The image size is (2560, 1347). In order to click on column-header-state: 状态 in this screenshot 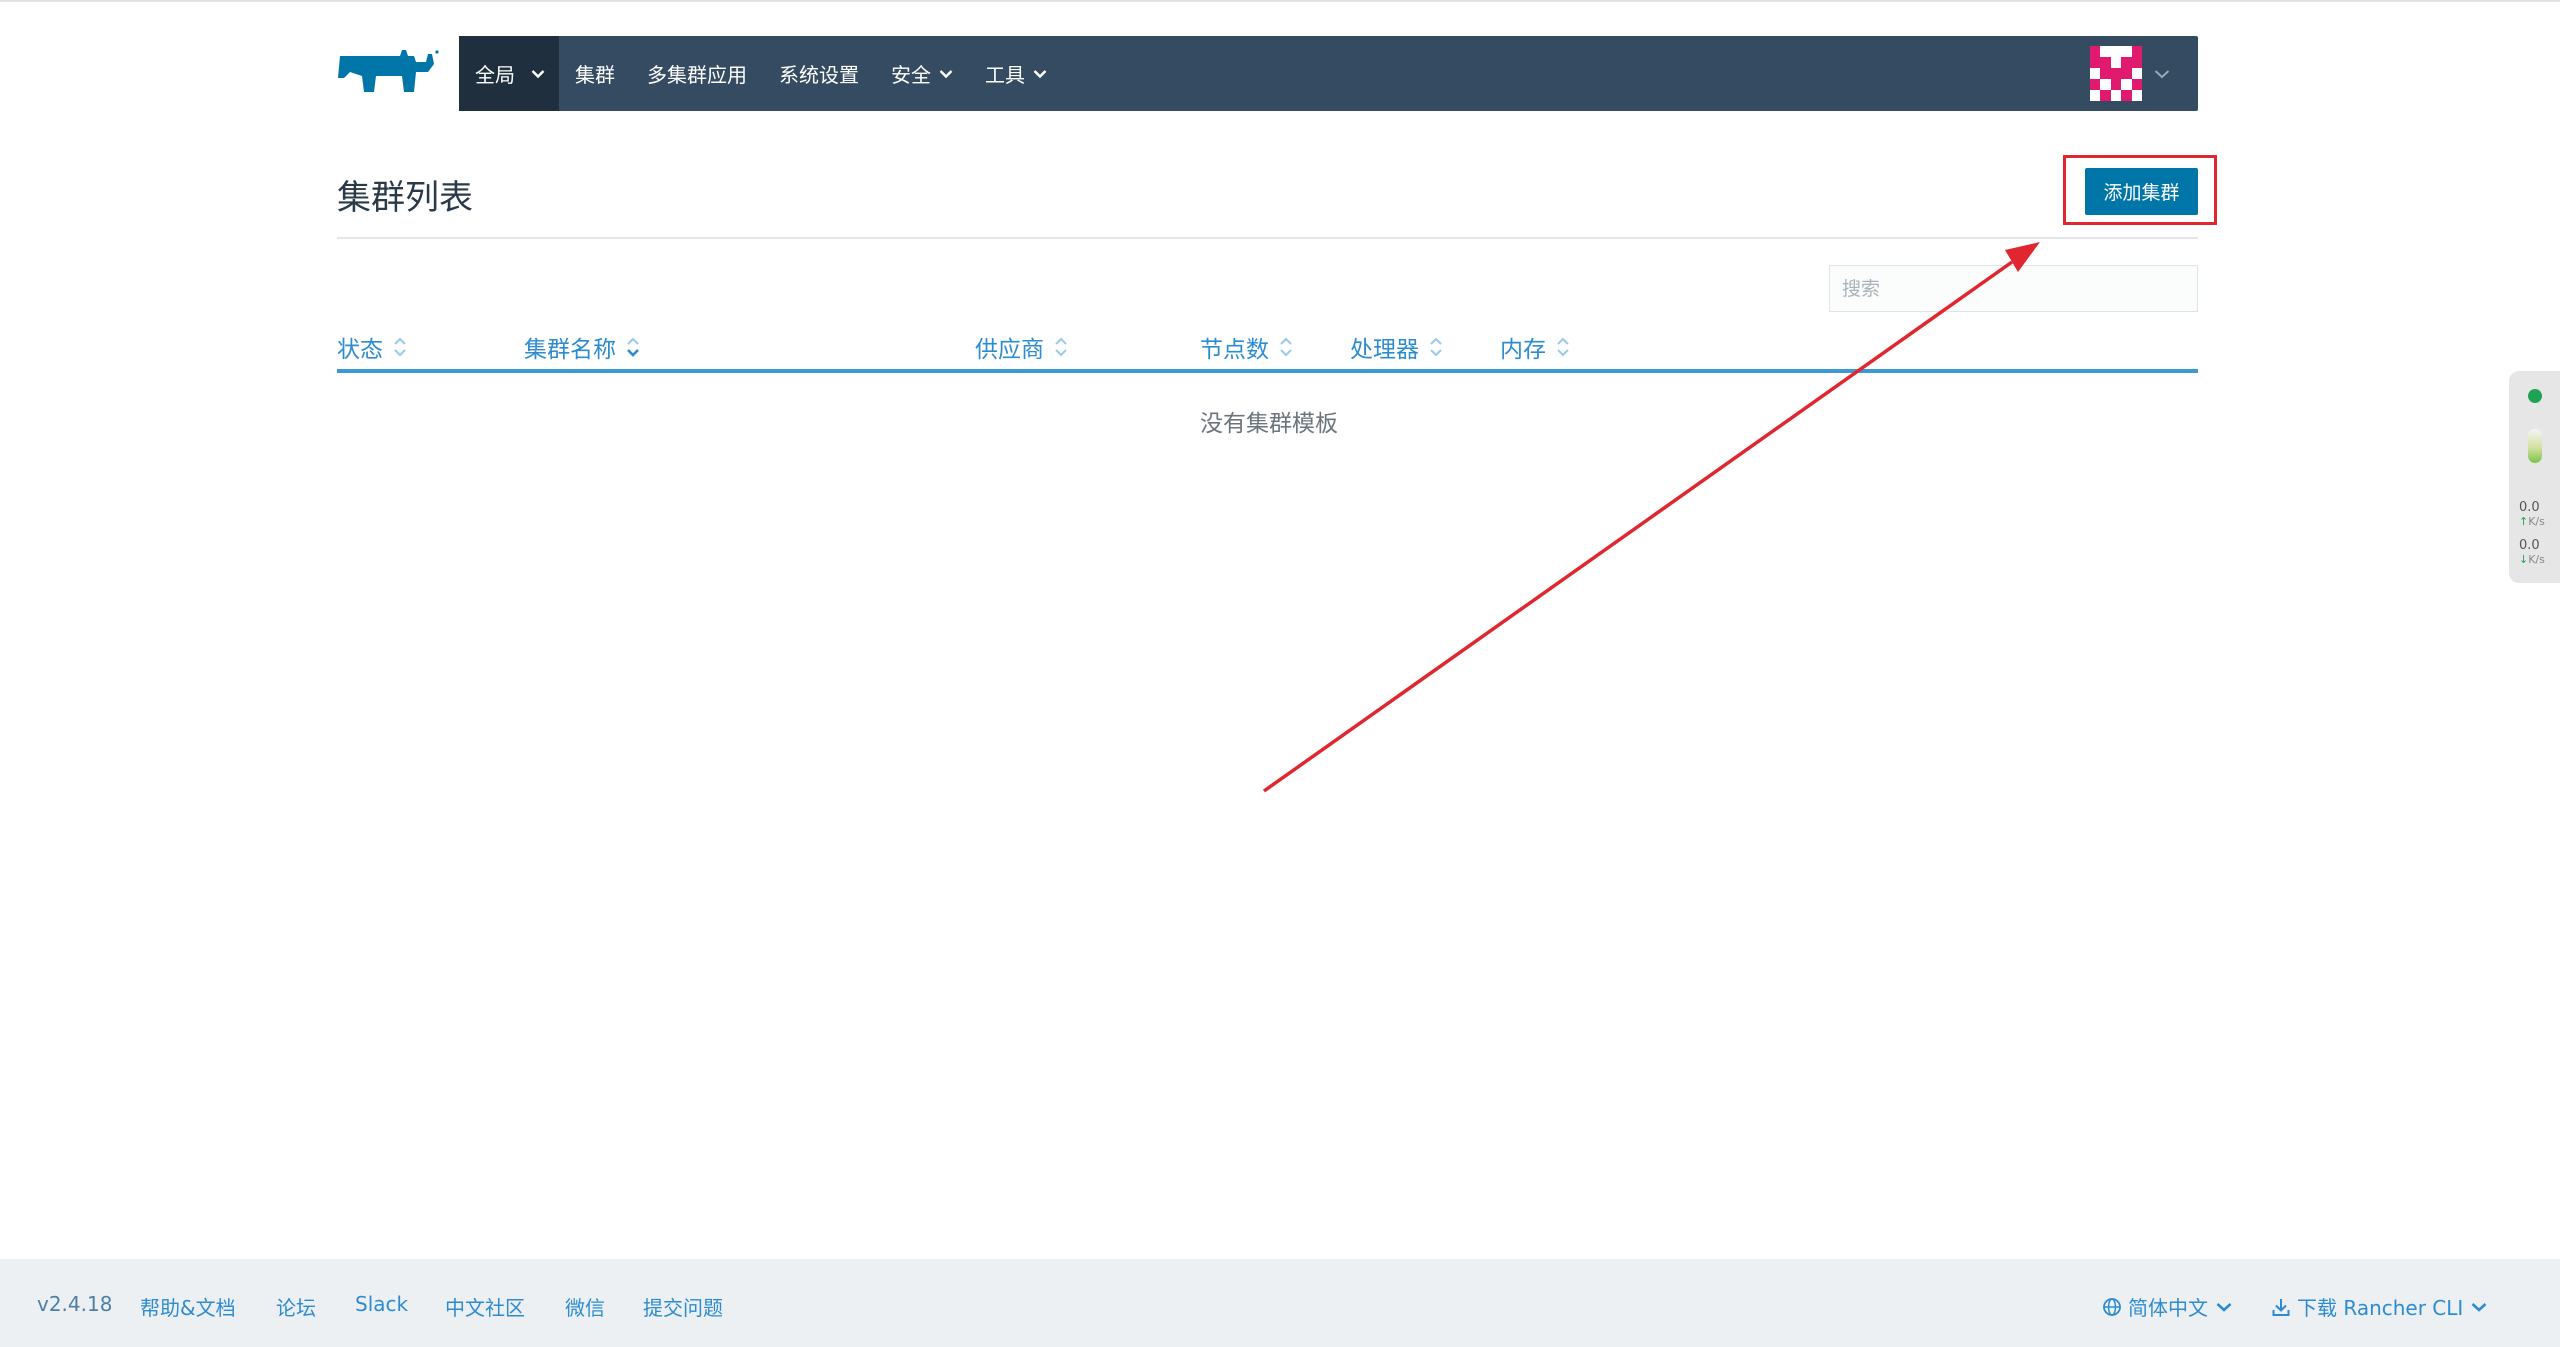, I will do `click(372, 347)`.